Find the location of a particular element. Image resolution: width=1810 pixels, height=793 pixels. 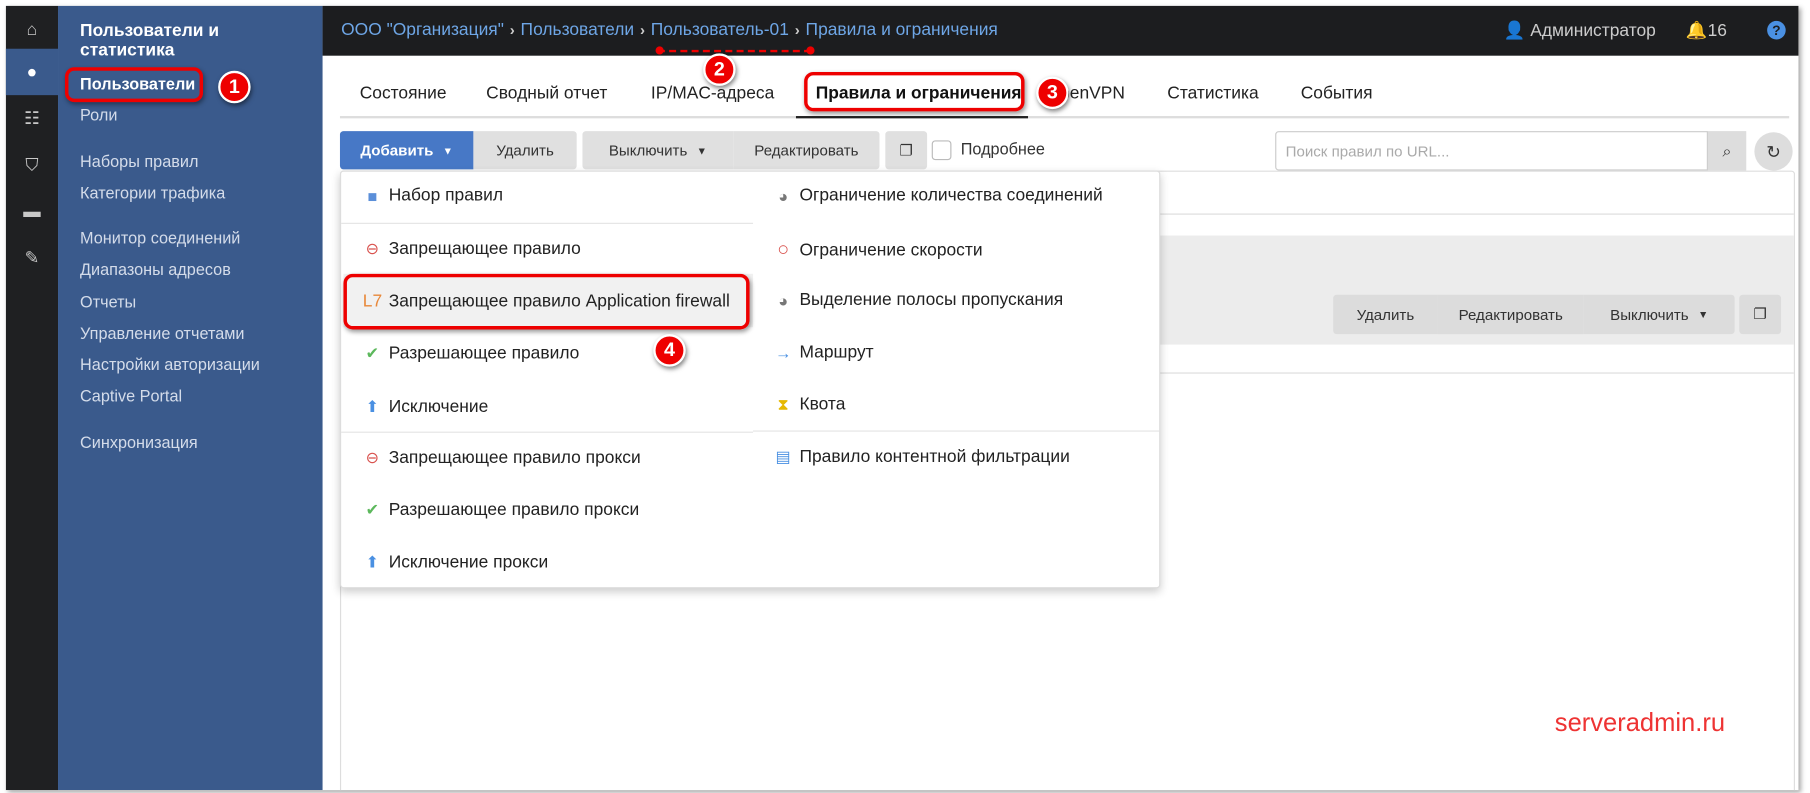

annotation-4: 4 is located at coordinates (669, 350).